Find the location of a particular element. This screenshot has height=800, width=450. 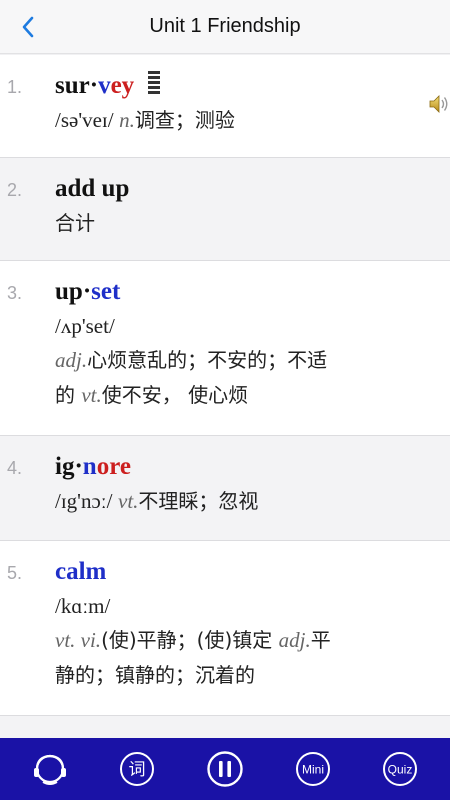

speaker-icon is located at coordinates (439, 104).